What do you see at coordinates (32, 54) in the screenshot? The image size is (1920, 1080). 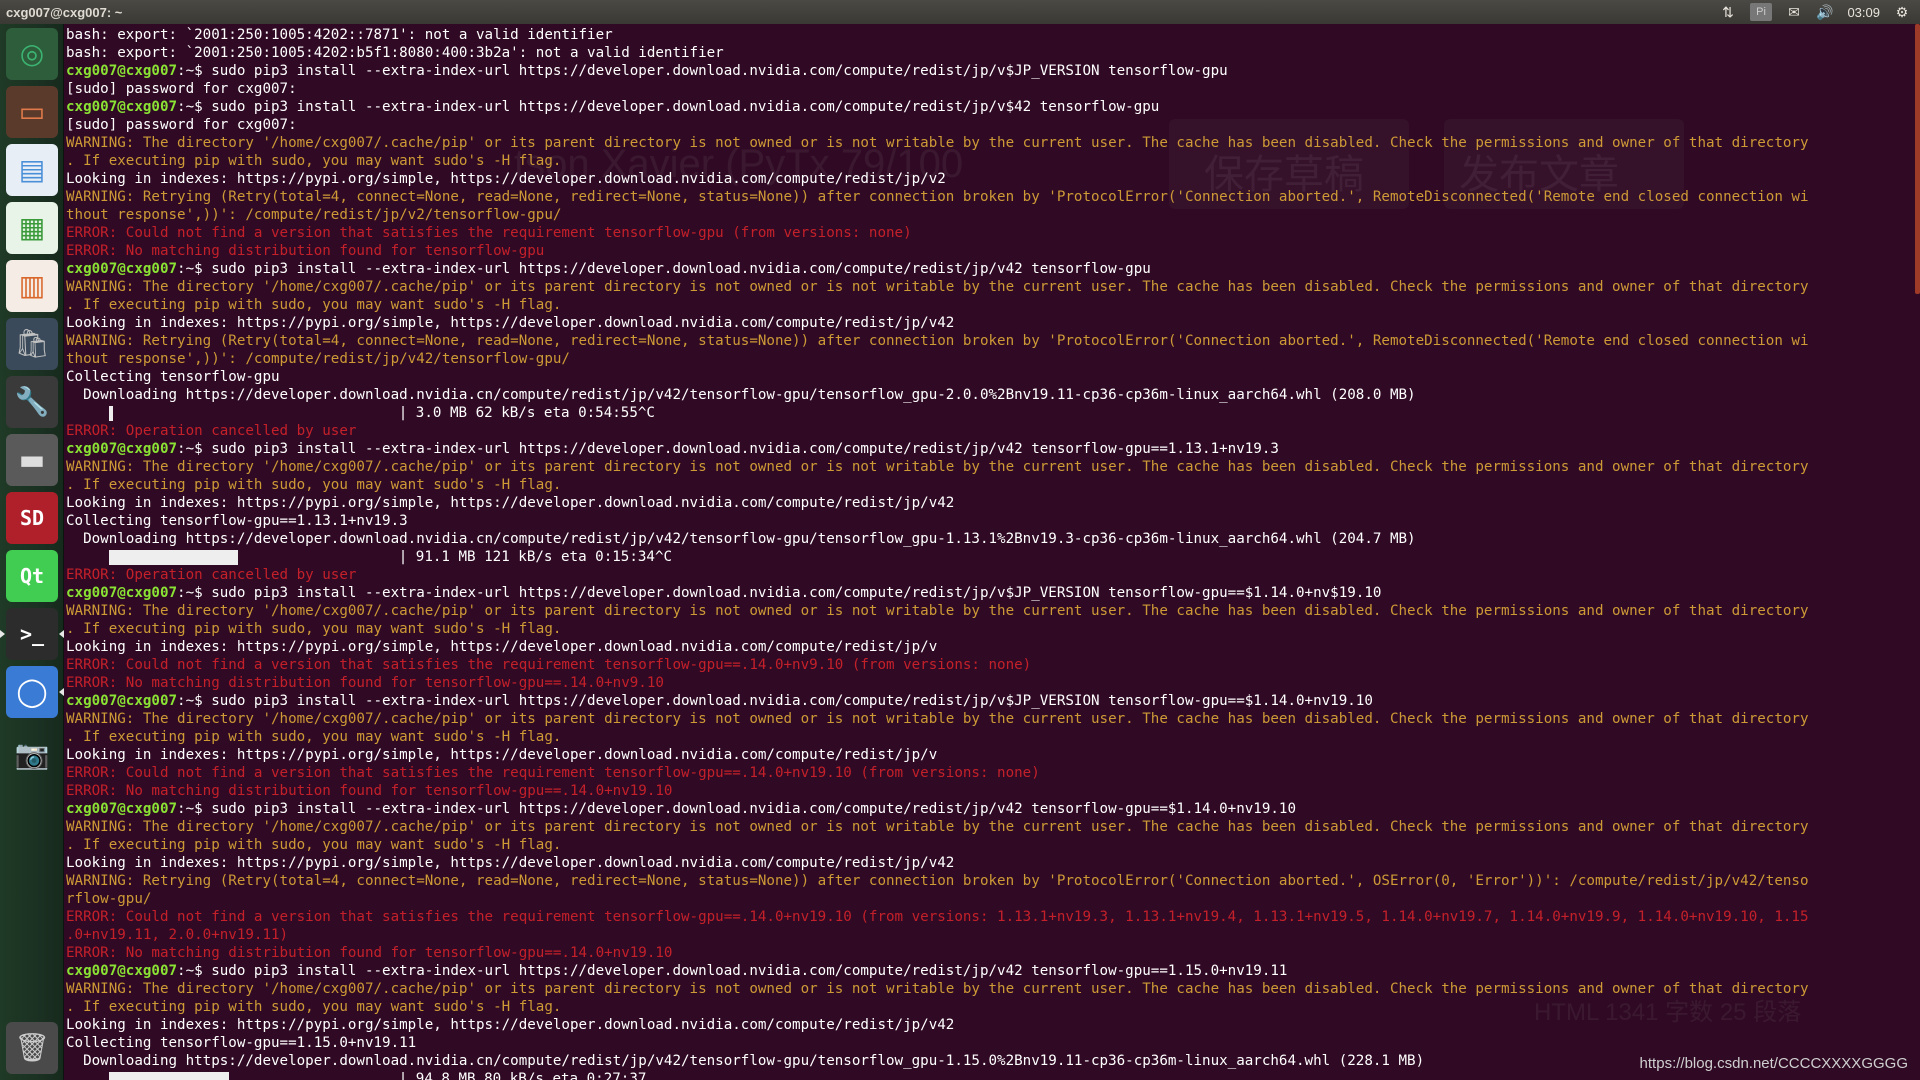 I see `chromium-icon: ◎` at bounding box center [32, 54].